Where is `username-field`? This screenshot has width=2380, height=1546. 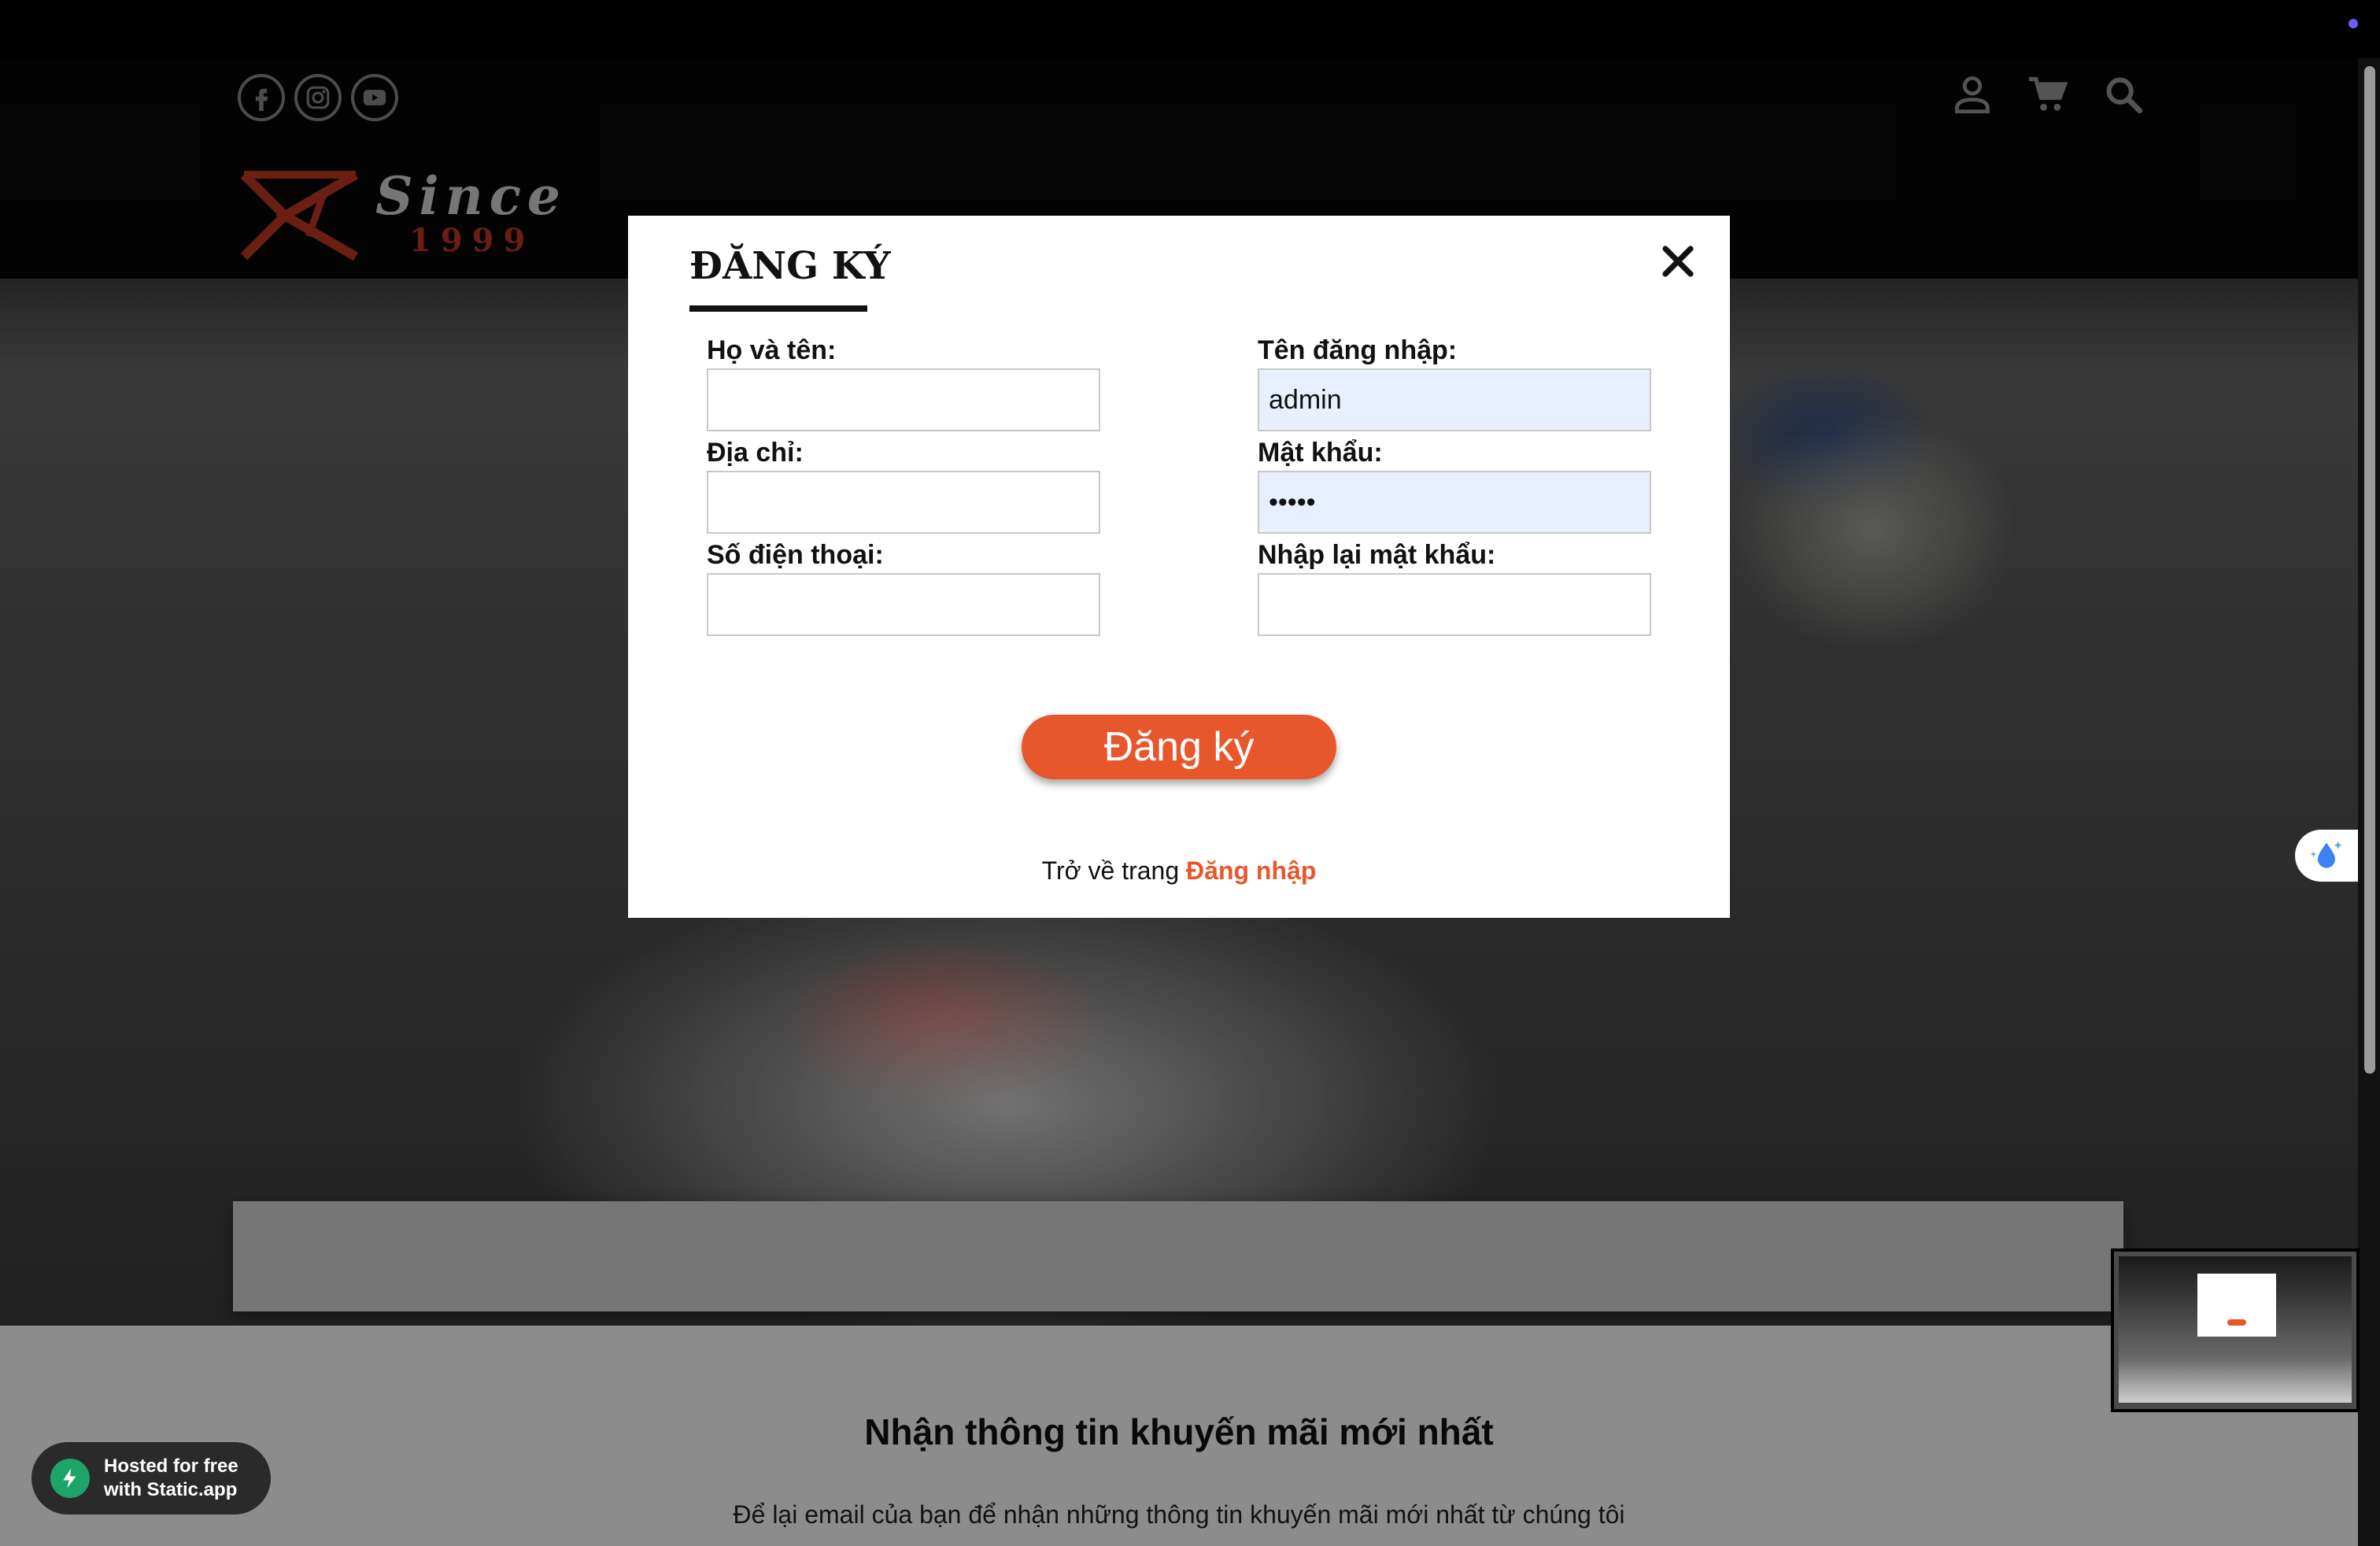
username-field is located at coordinates (1454, 399).